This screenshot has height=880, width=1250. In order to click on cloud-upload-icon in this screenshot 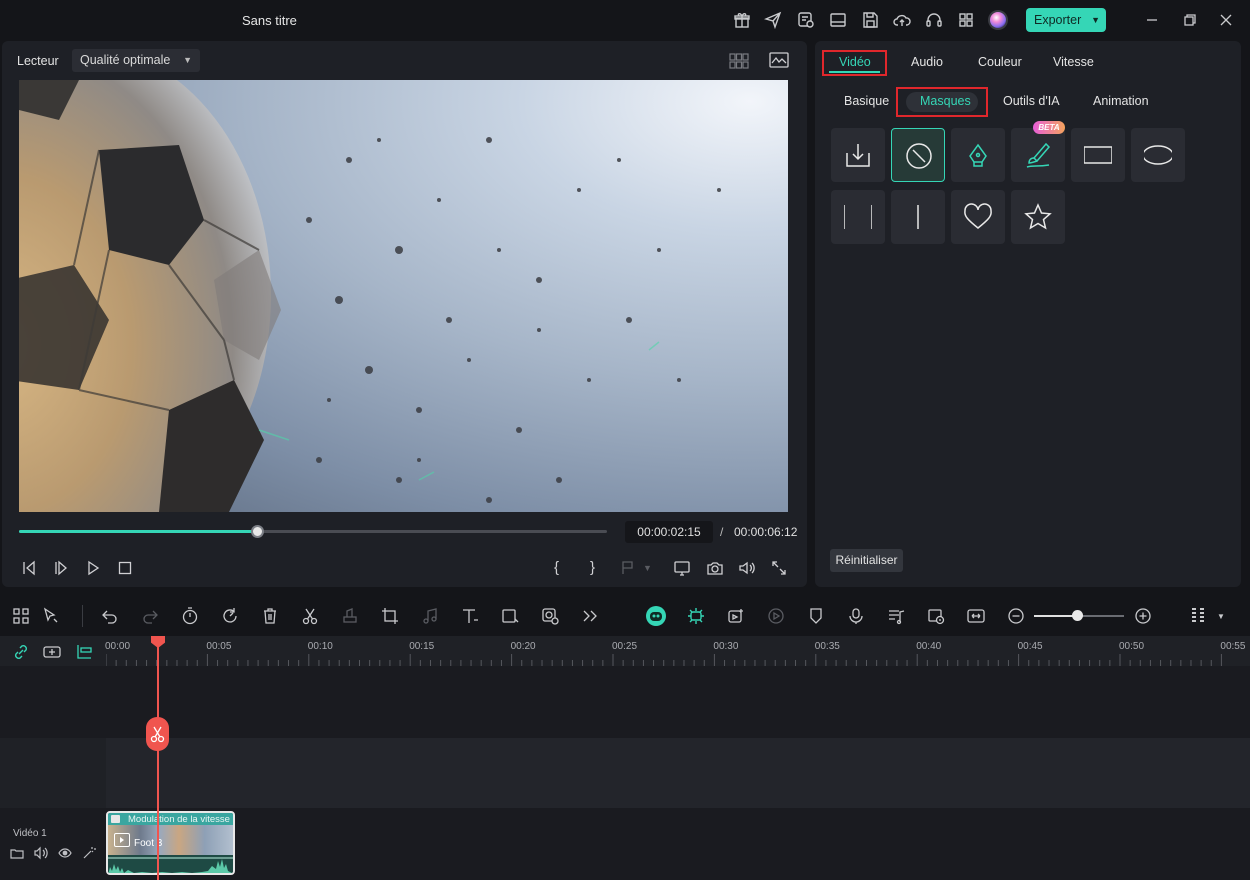, I will do `click(902, 20)`.